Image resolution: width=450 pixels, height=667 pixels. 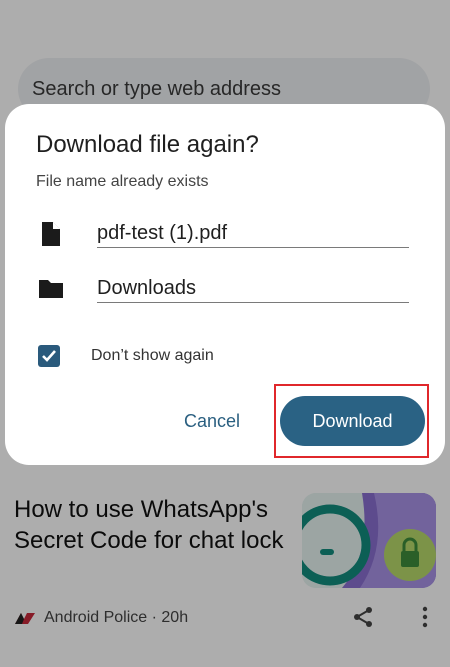 I want to click on dont-show-again-checkbox, so click(x=49, y=356).